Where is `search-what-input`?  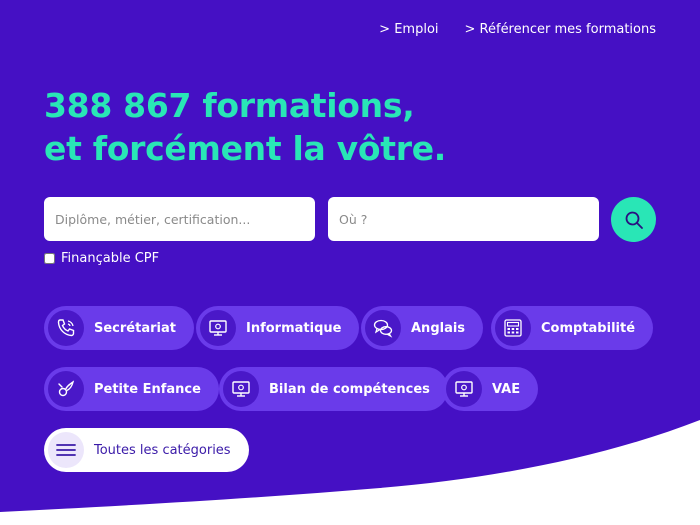
search-what-input is located at coordinates (179, 219).